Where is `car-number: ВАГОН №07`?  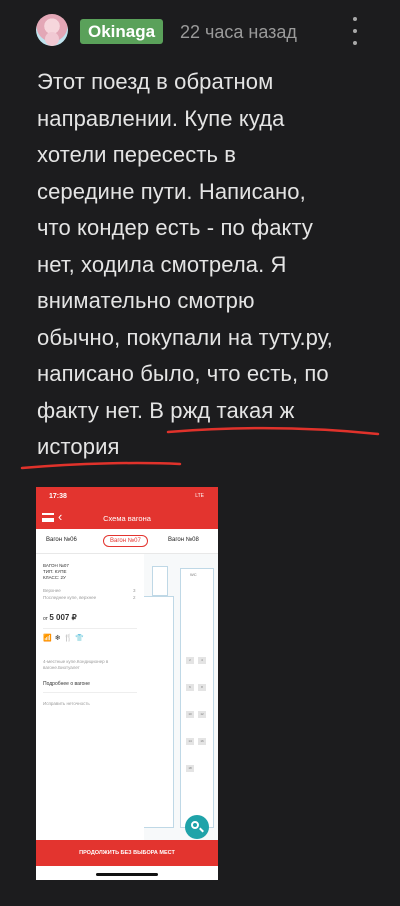 car-number: ВАГОН №07 is located at coordinates (56, 565).